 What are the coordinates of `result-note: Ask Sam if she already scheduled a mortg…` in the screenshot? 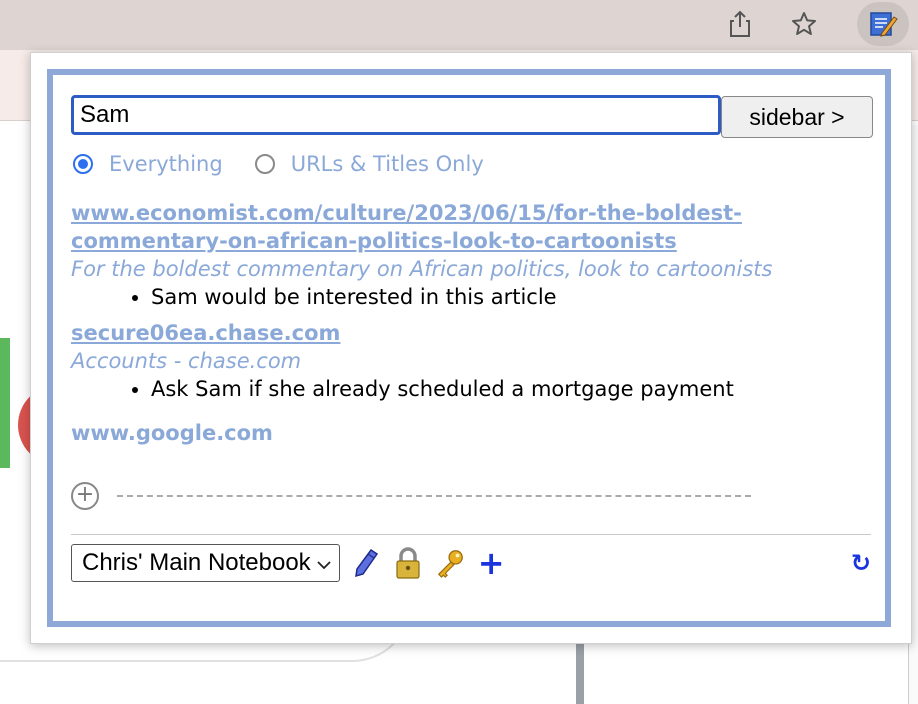 It's located at (511, 389).